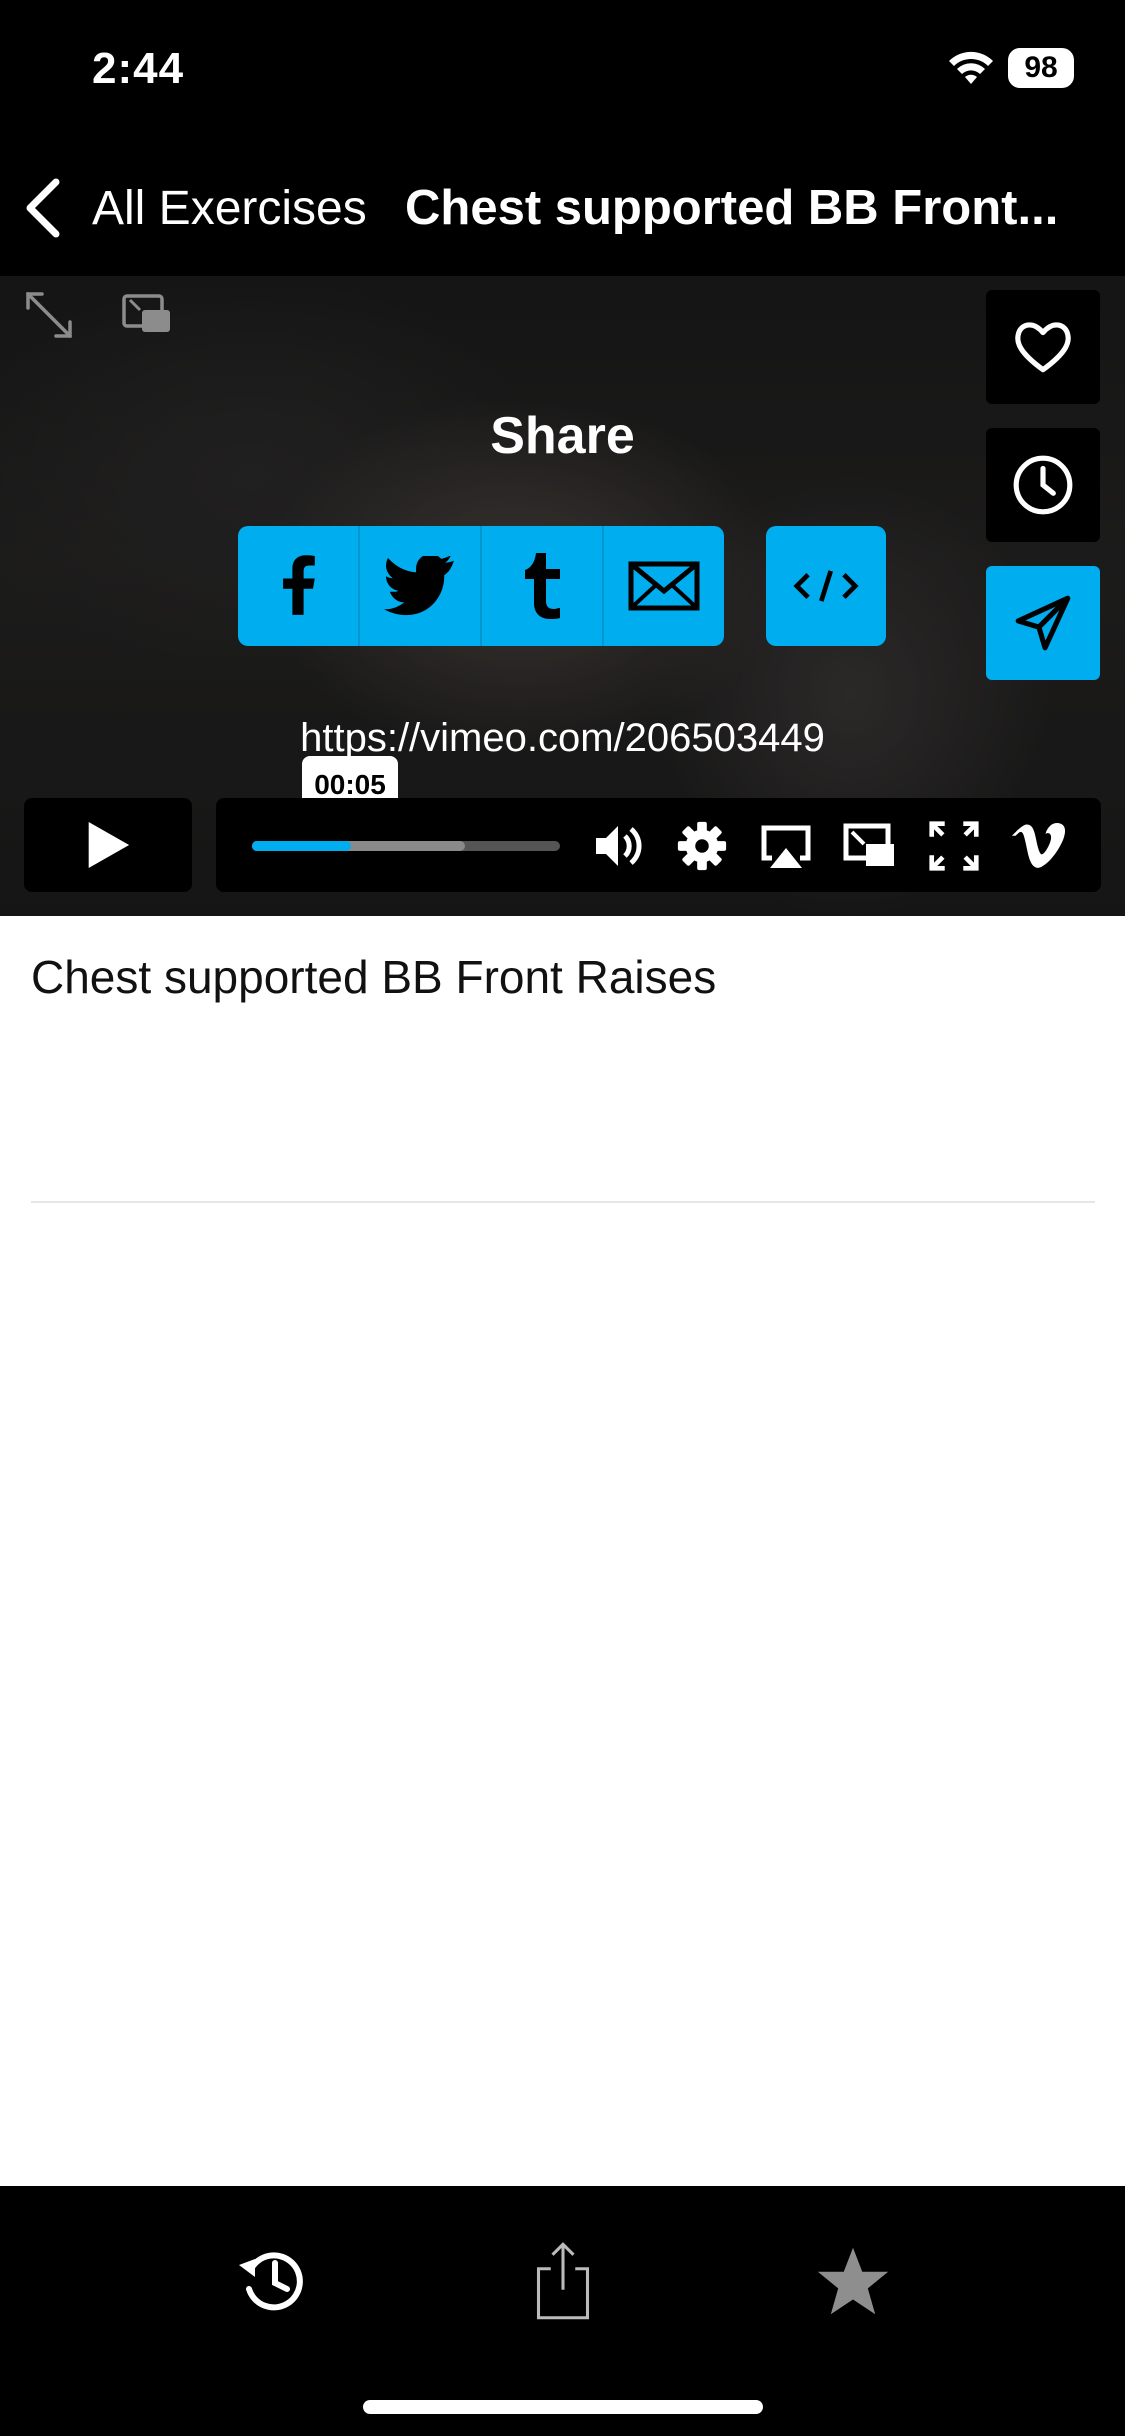 Image resolution: width=1125 pixels, height=2436 pixels. What do you see at coordinates (301, 846) in the screenshot?
I see `progress-played` at bounding box center [301, 846].